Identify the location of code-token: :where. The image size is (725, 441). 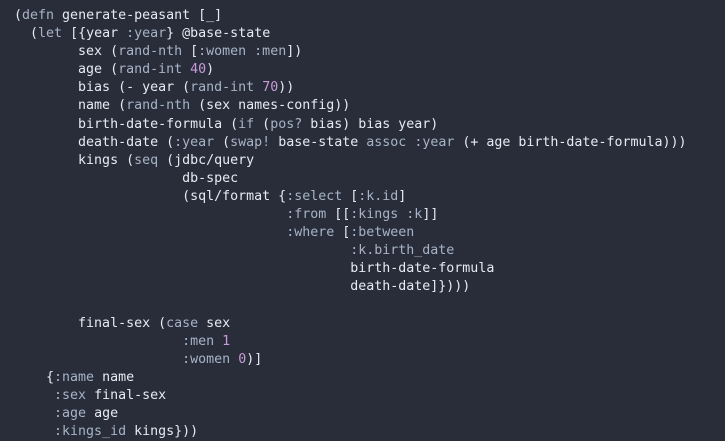
(310, 233).